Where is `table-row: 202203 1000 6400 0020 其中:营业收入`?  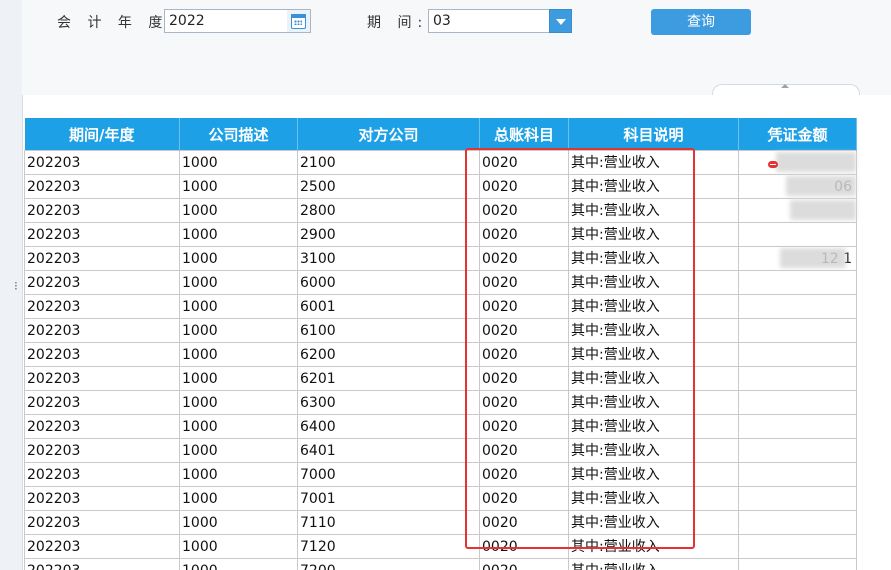
table-row: 202203 1000 6400 0020 其中:营业收入 is located at coordinates (440, 426).